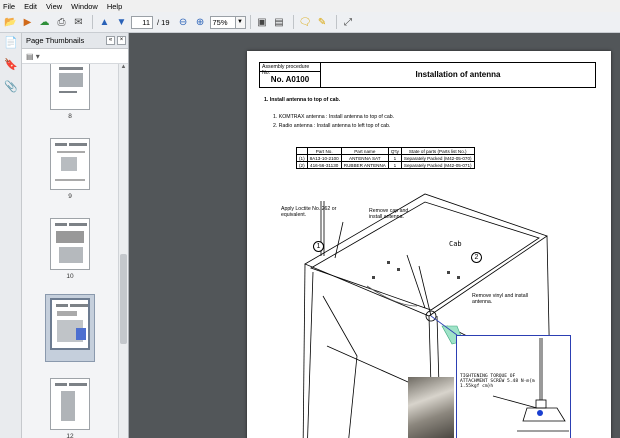 Image resolution: width=620 pixels, height=438 pixels. Describe the element at coordinates (104, 22) in the screenshot. I see `previous-page-icon: ▲` at that location.